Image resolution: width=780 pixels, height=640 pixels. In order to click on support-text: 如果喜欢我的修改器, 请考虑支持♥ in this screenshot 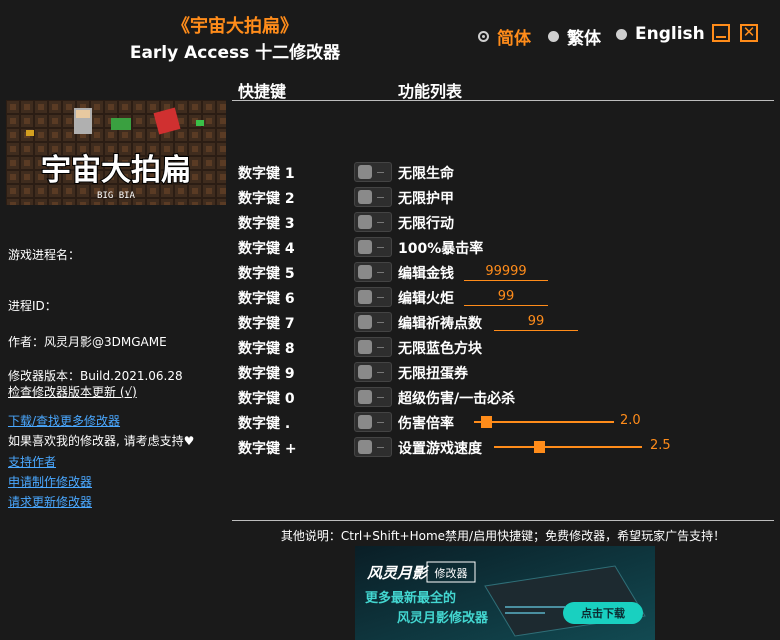, I will do `click(101, 441)`.